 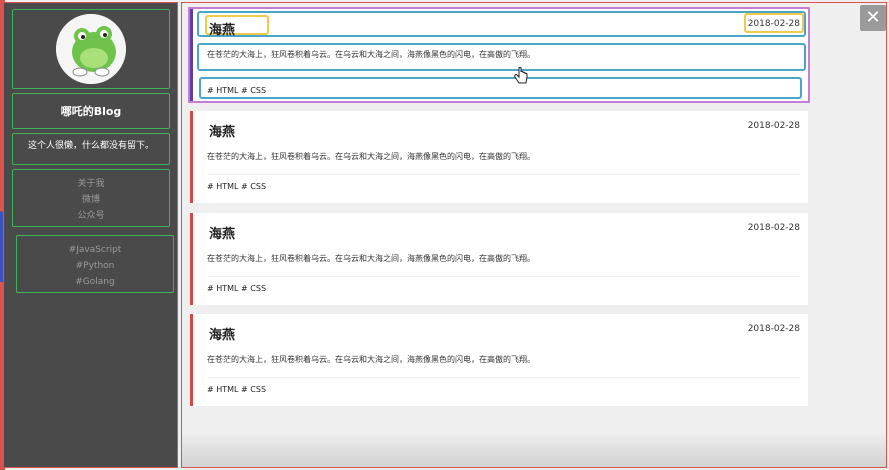 I want to click on bottom-shade, so click(x=534, y=449).